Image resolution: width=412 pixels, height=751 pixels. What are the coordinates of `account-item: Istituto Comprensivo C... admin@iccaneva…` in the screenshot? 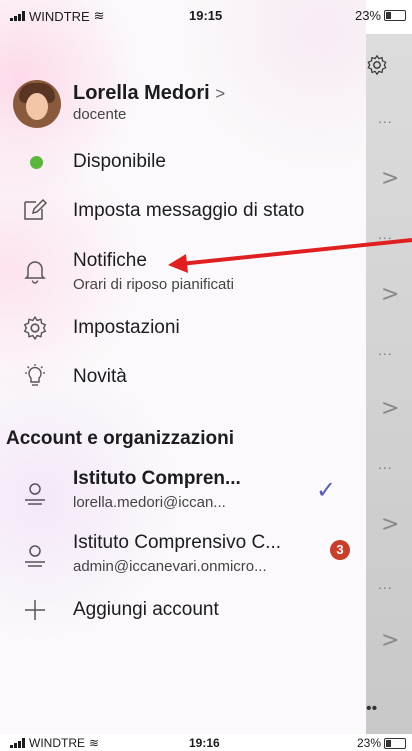 It's located at (183, 557).